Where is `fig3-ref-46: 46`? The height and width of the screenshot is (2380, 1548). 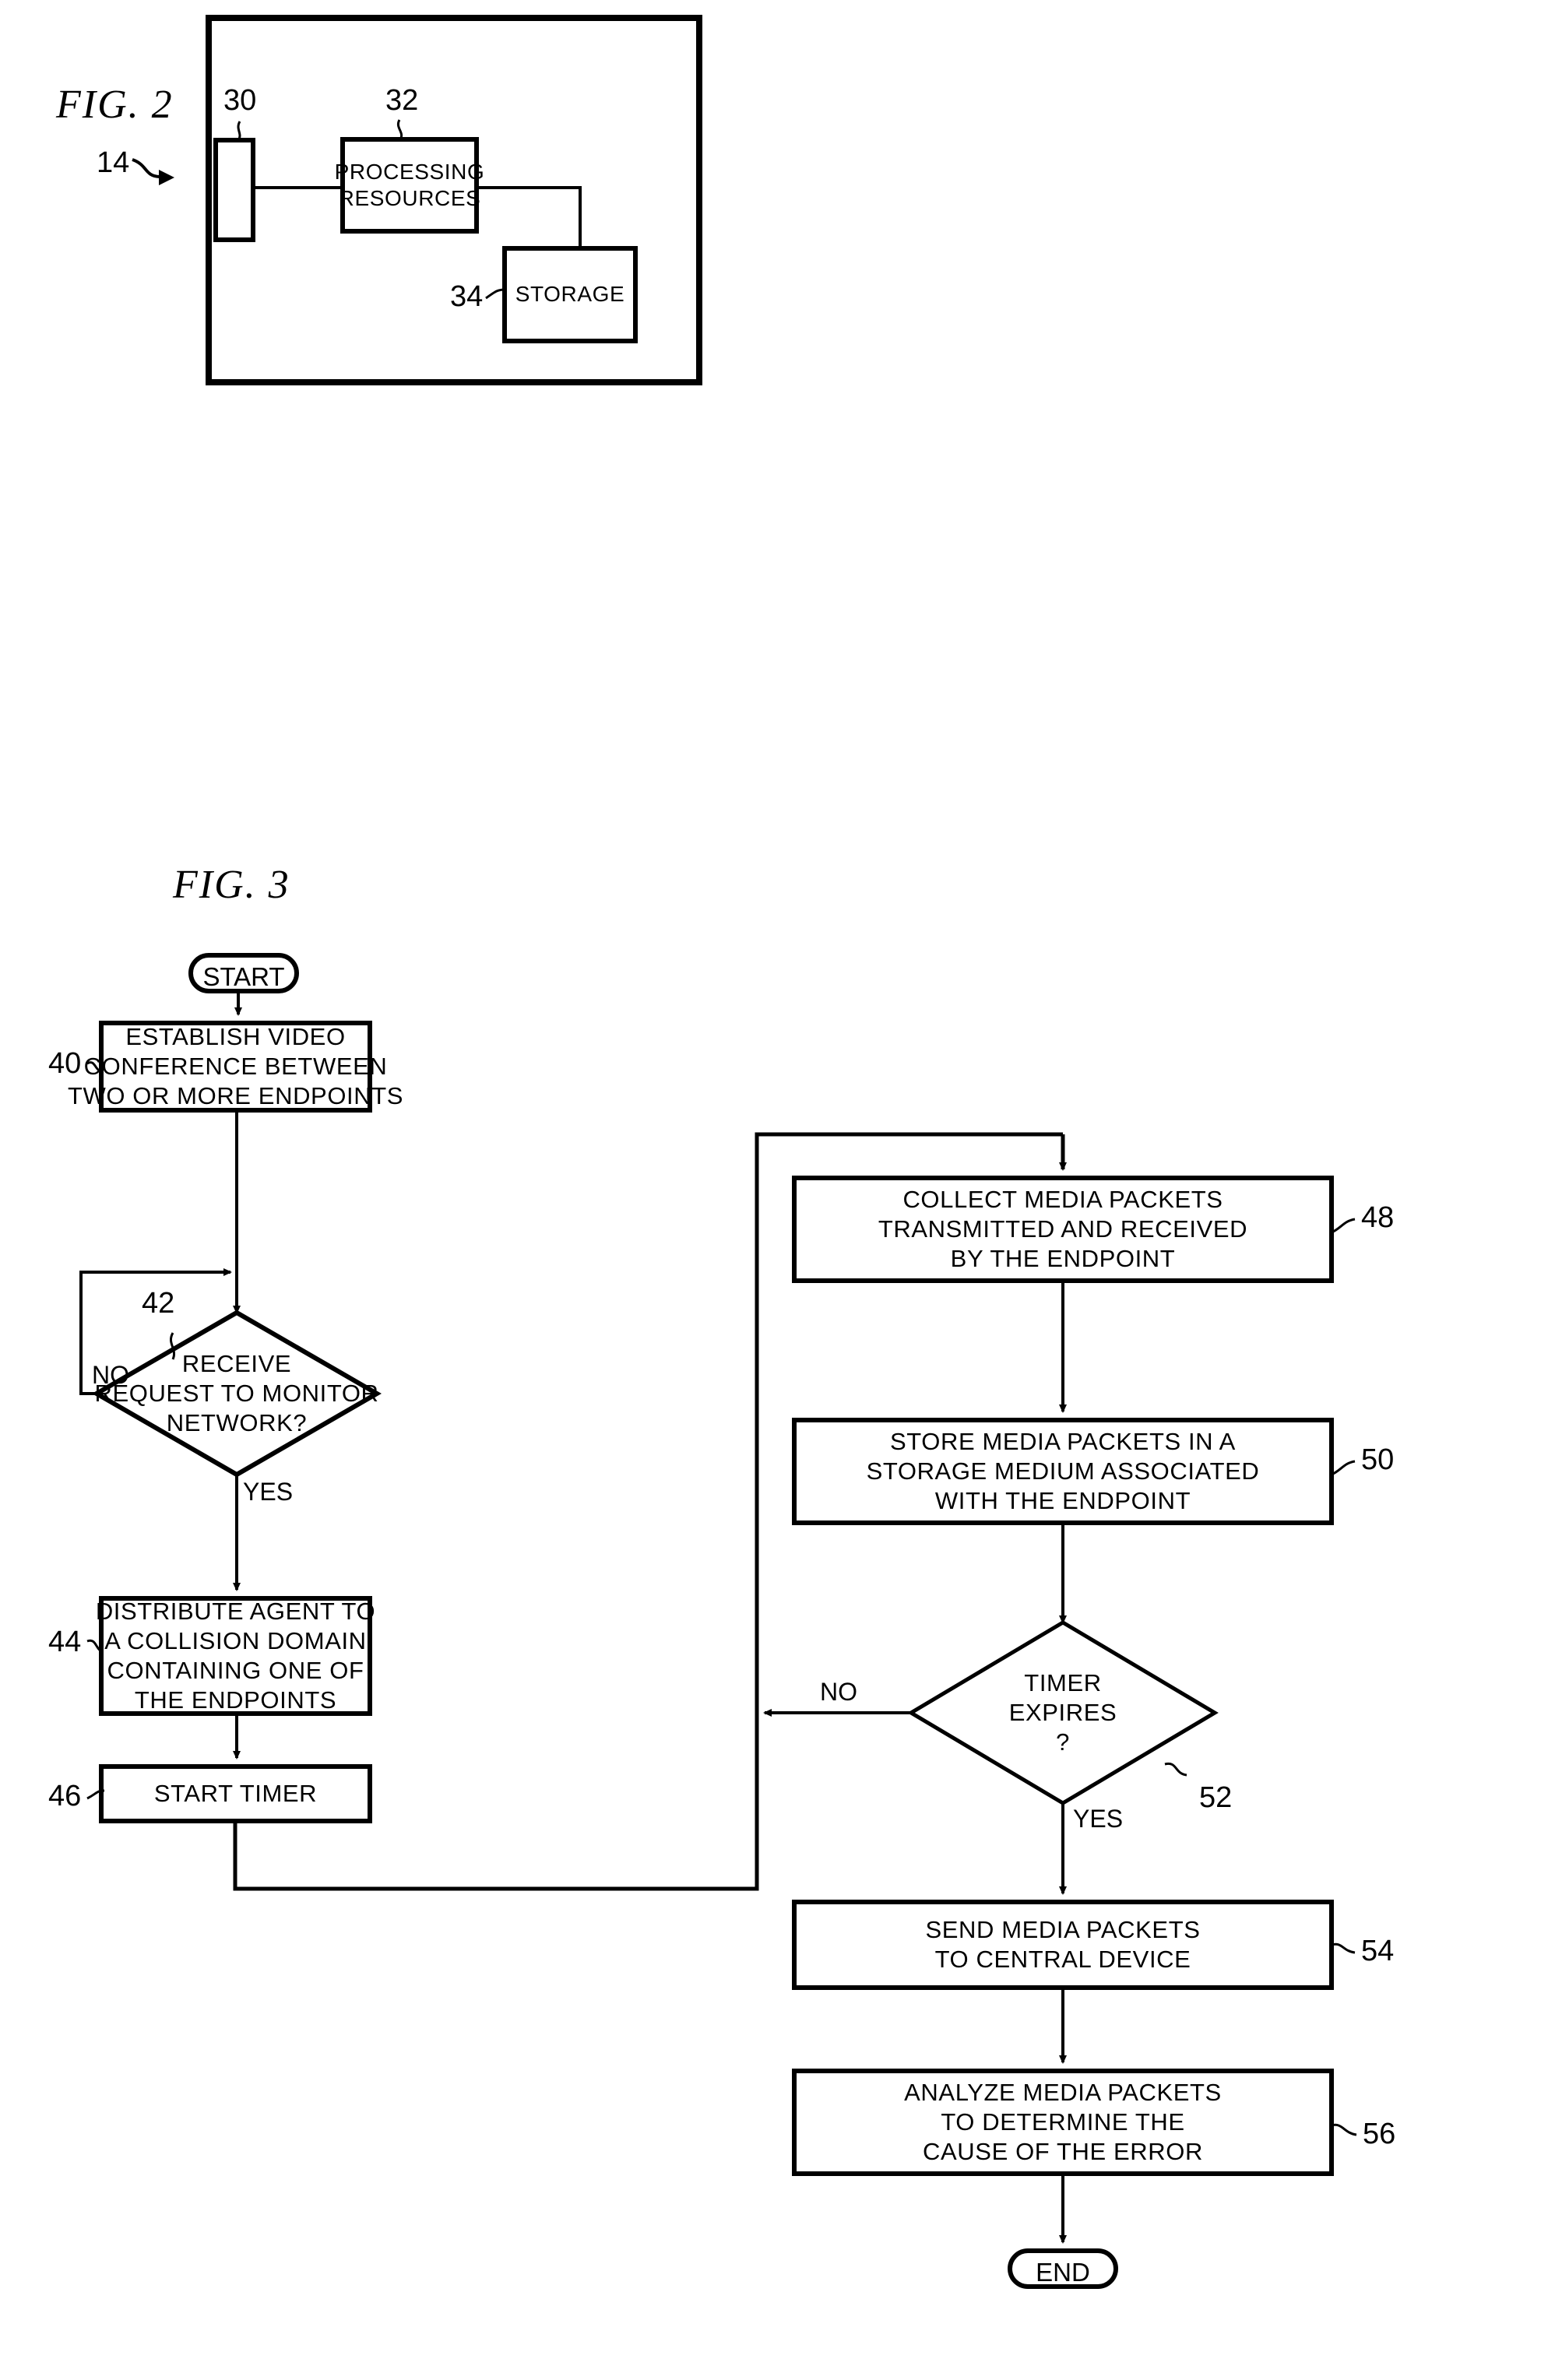 fig3-ref-46: 46 is located at coordinates (65, 1796).